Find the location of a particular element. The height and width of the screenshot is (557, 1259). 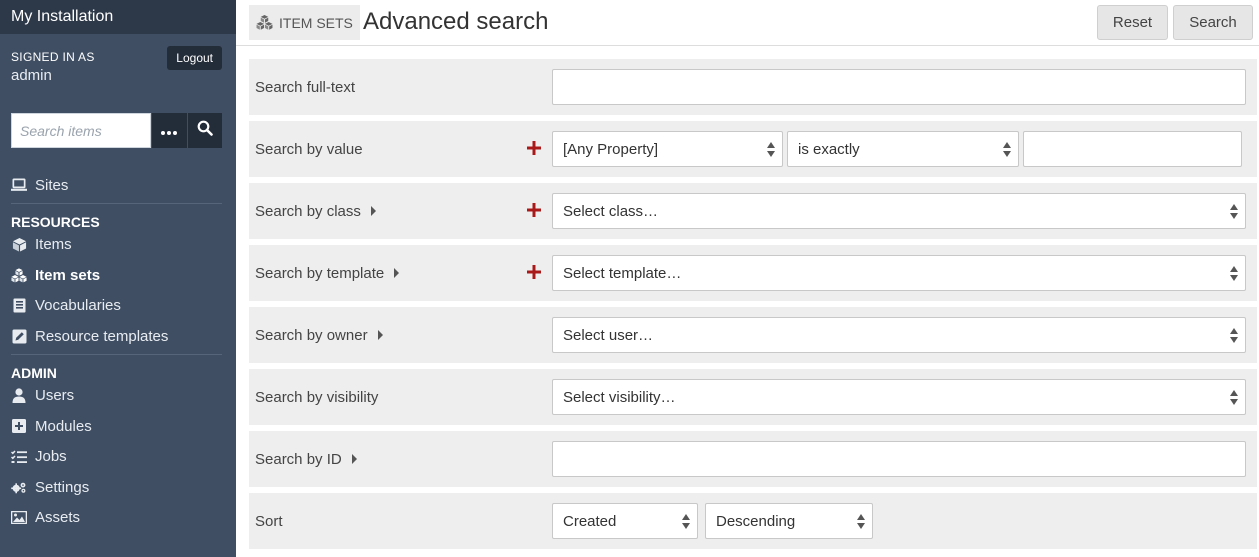

search-options-button is located at coordinates (169, 130).